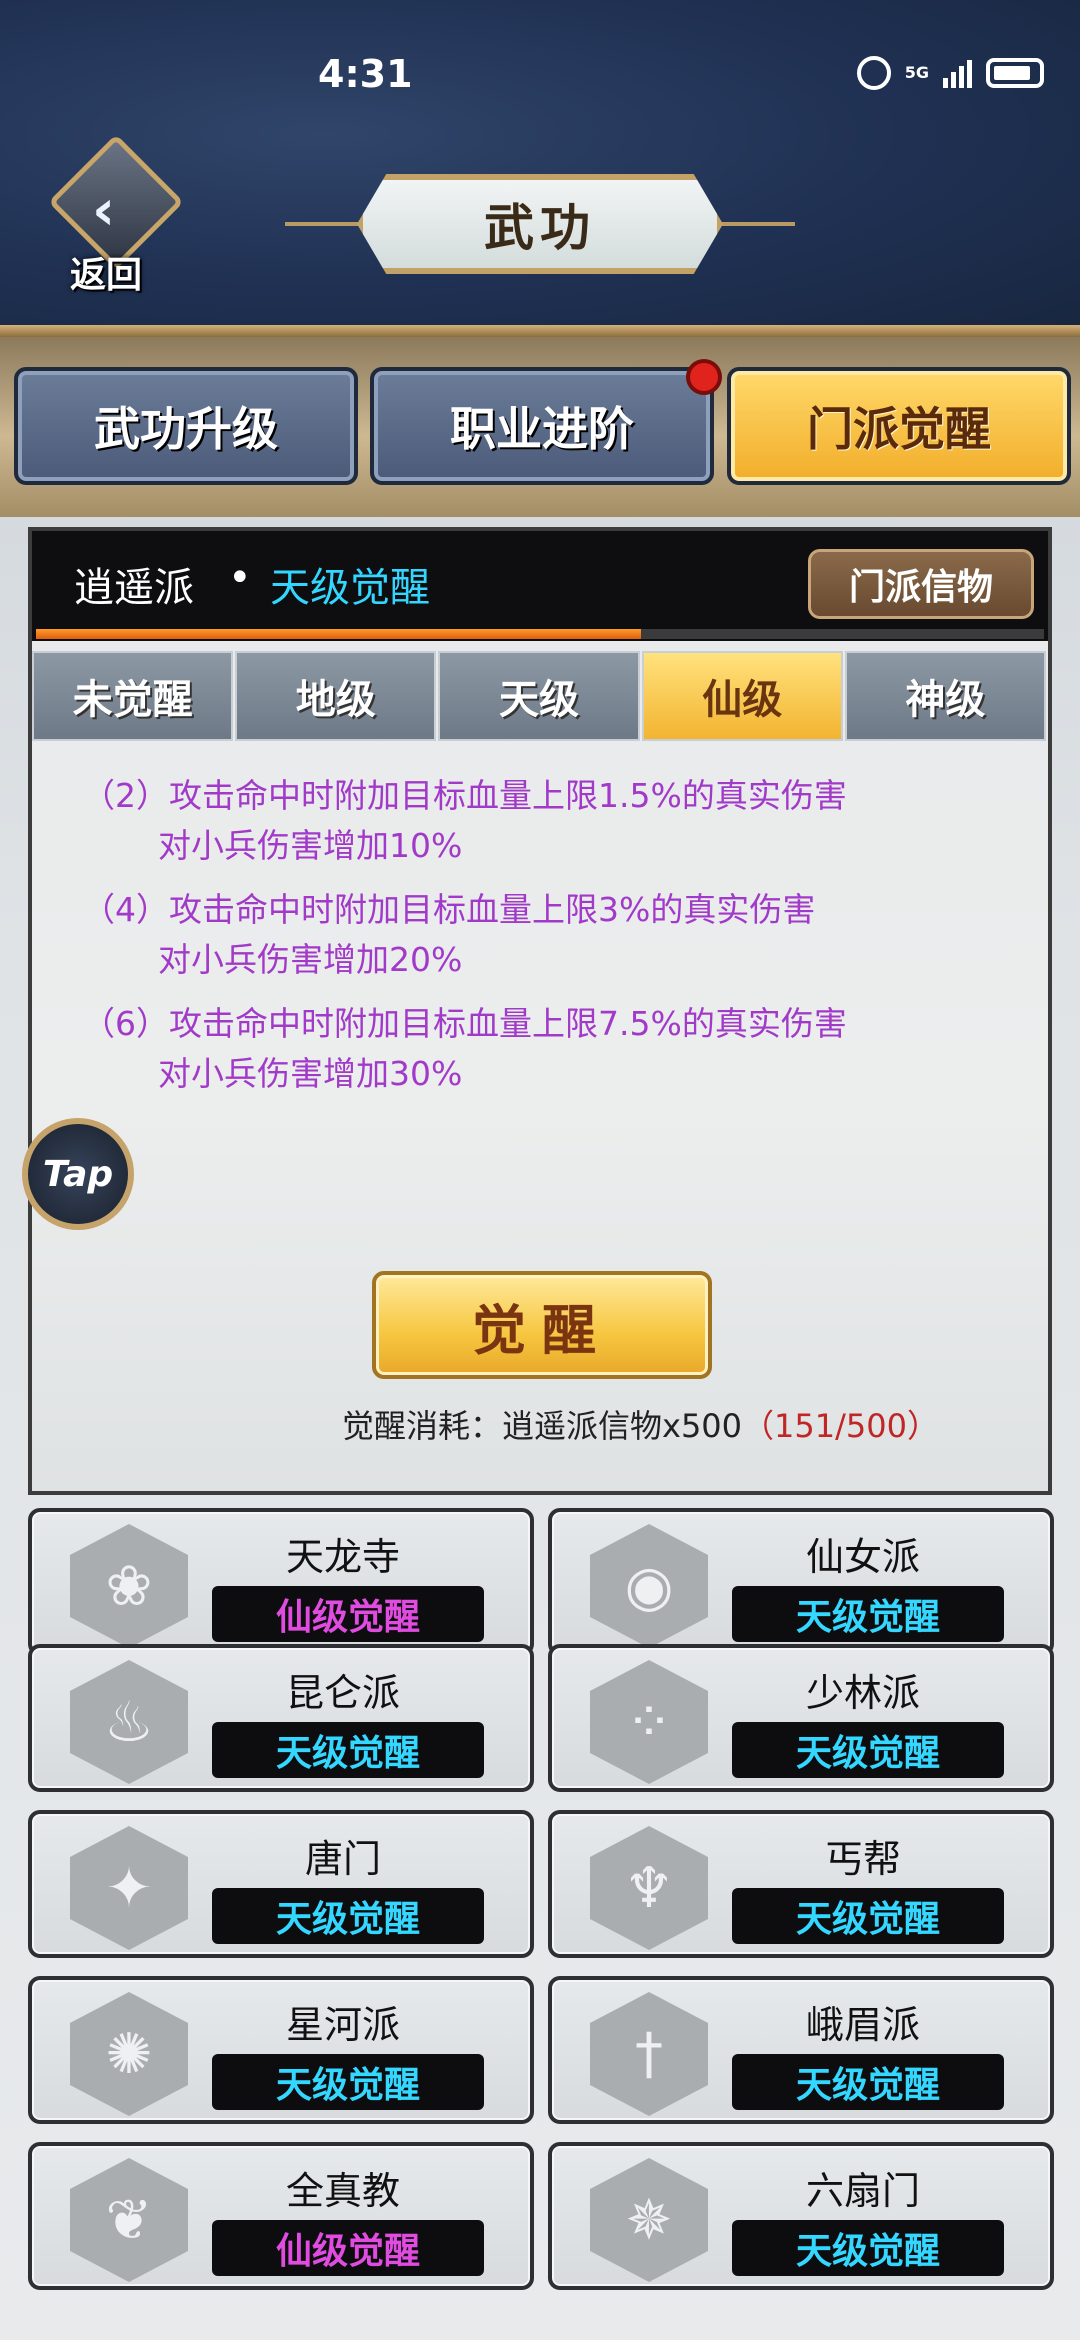  What do you see at coordinates (133, 696) in the screenshot?
I see `tab-unawakened: 未觉醒` at bounding box center [133, 696].